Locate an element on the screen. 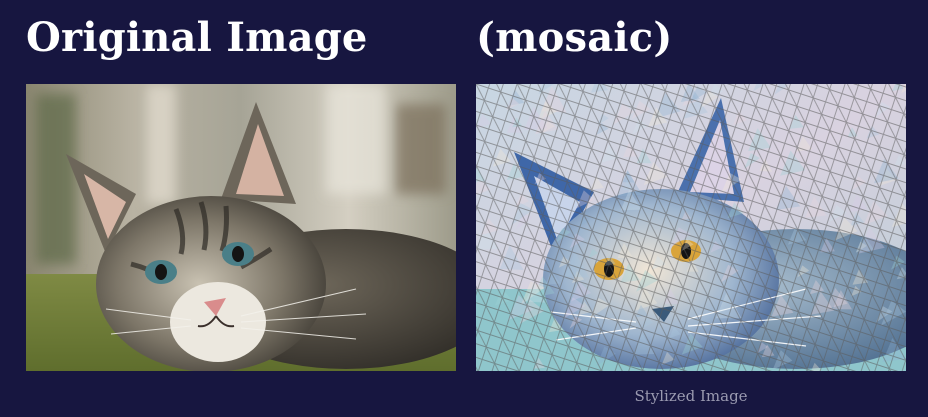  original-heading: Original Image is located at coordinates (197, 37).